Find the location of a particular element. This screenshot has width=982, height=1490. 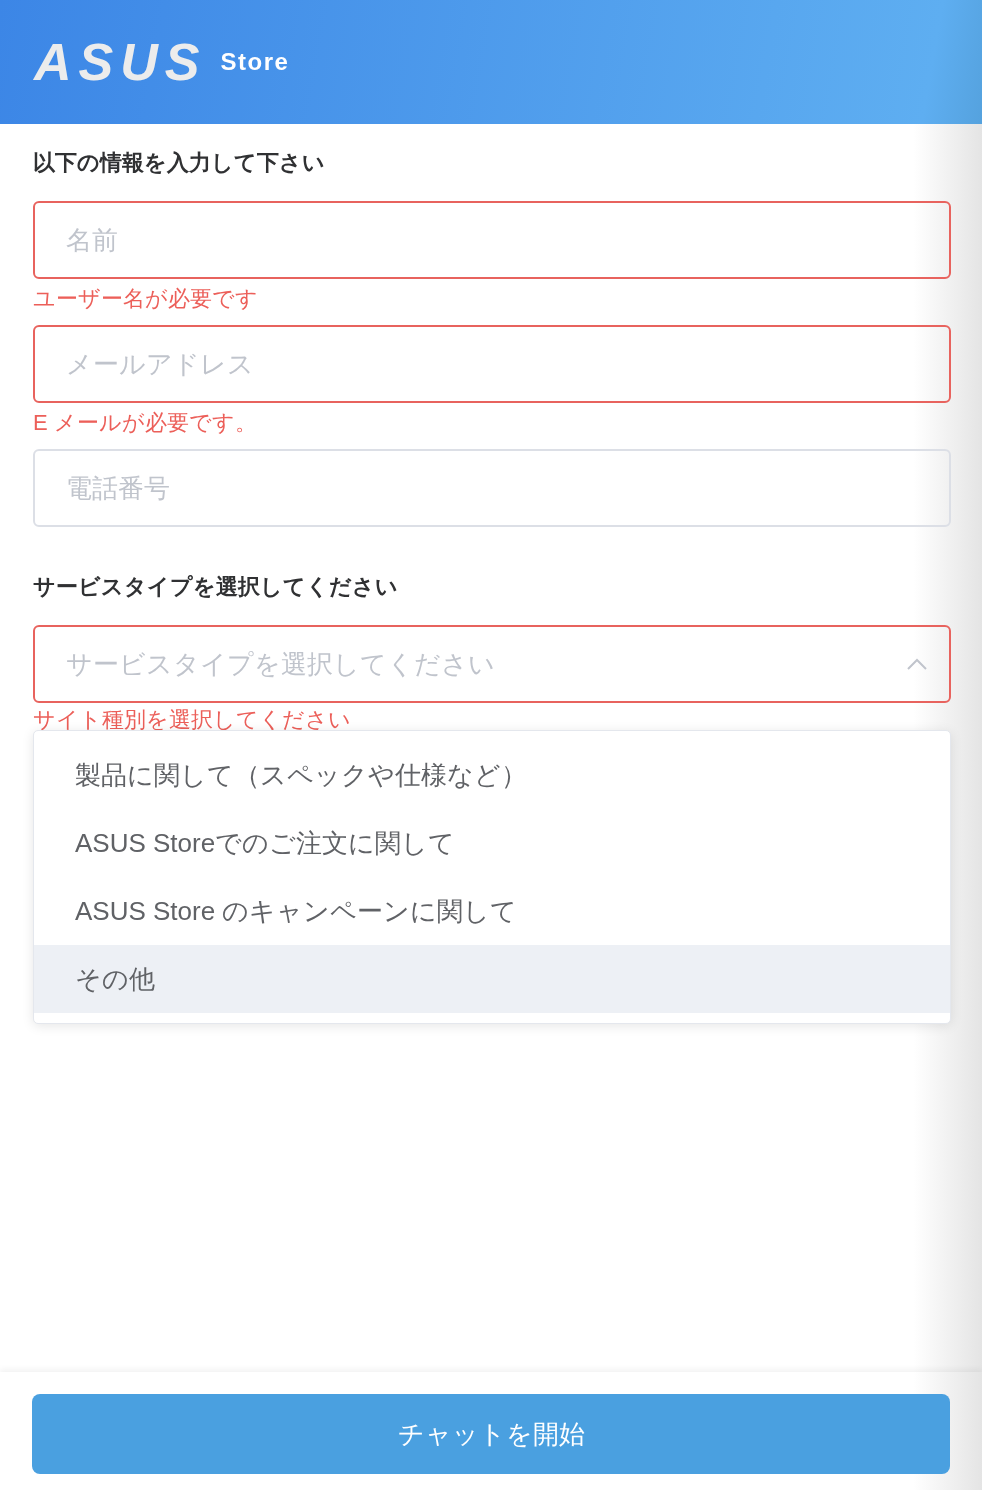

error-message: ユーザー名が必要です is located at coordinates (146, 299).